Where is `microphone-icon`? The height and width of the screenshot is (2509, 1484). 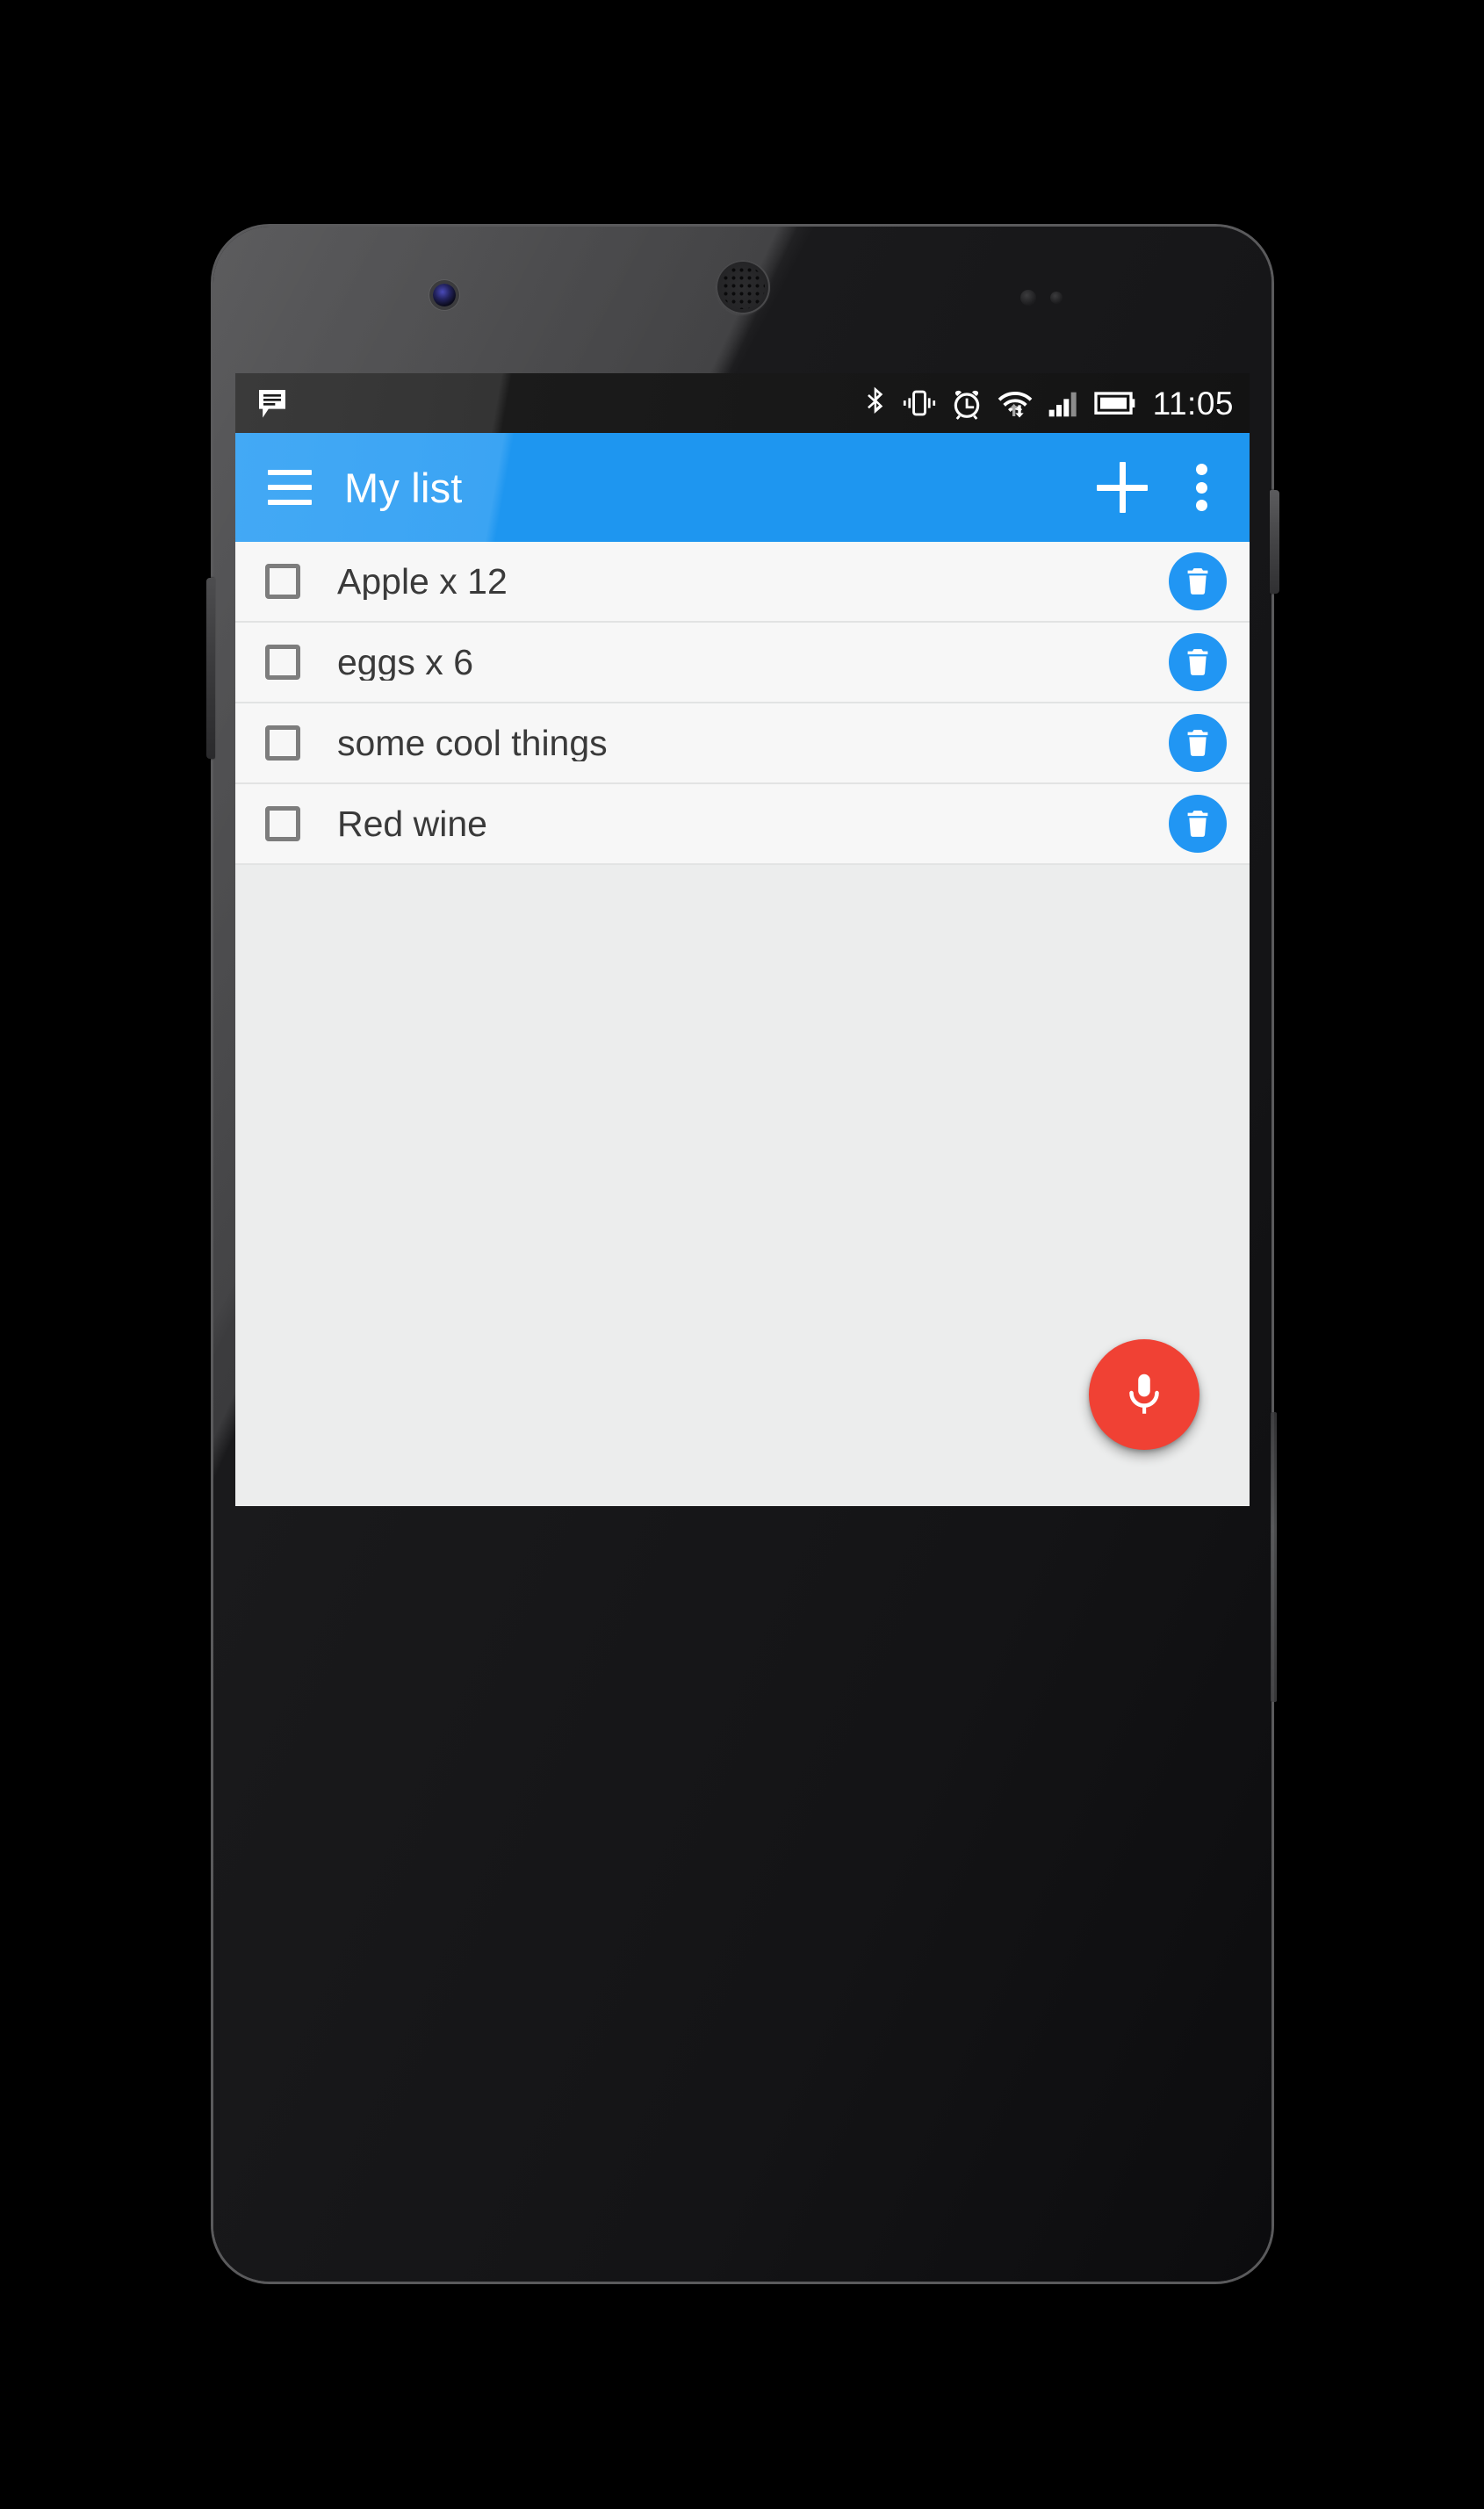
microphone-icon is located at coordinates (1144, 1393).